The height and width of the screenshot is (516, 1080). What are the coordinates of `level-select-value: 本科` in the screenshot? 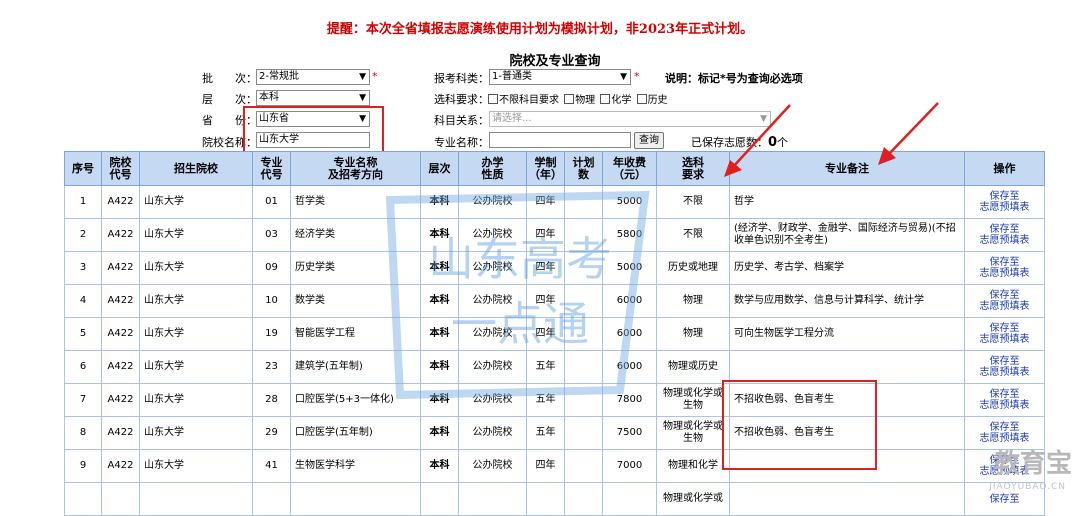 It's located at (269, 97).